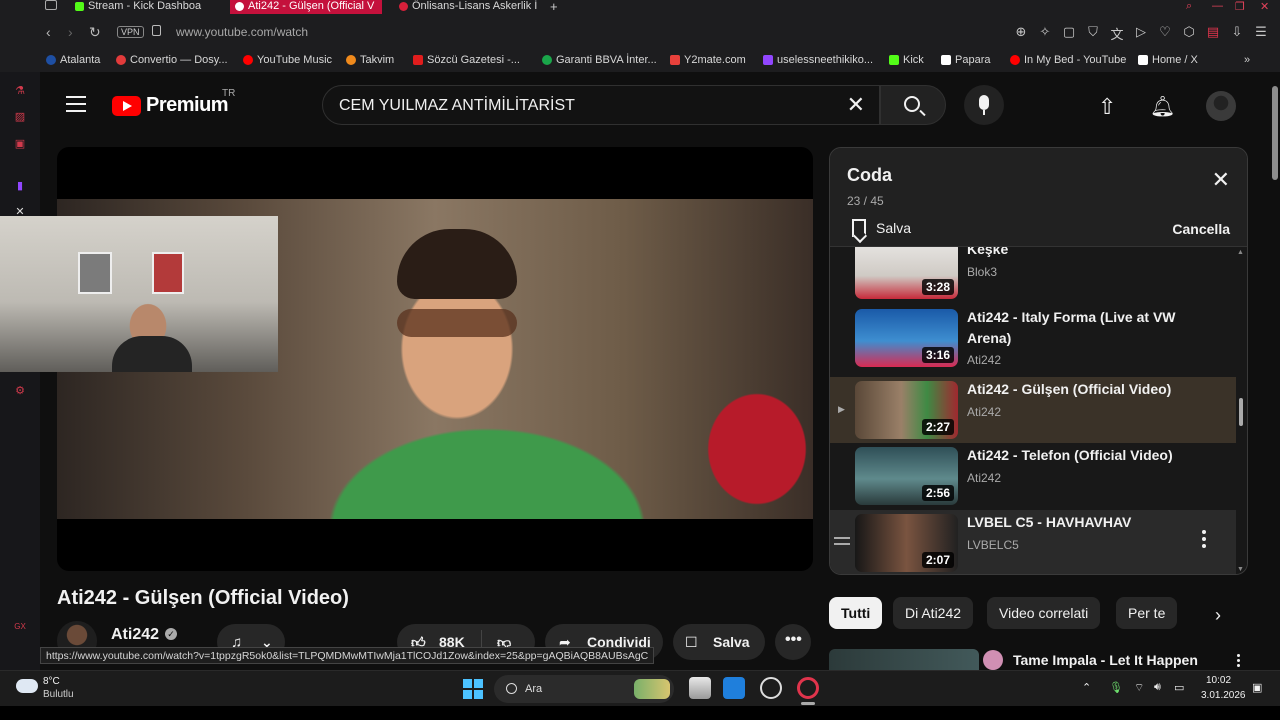 The image size is (1280, 720). I want to click on close-queue-icon: ✕, so click(1221, 180).